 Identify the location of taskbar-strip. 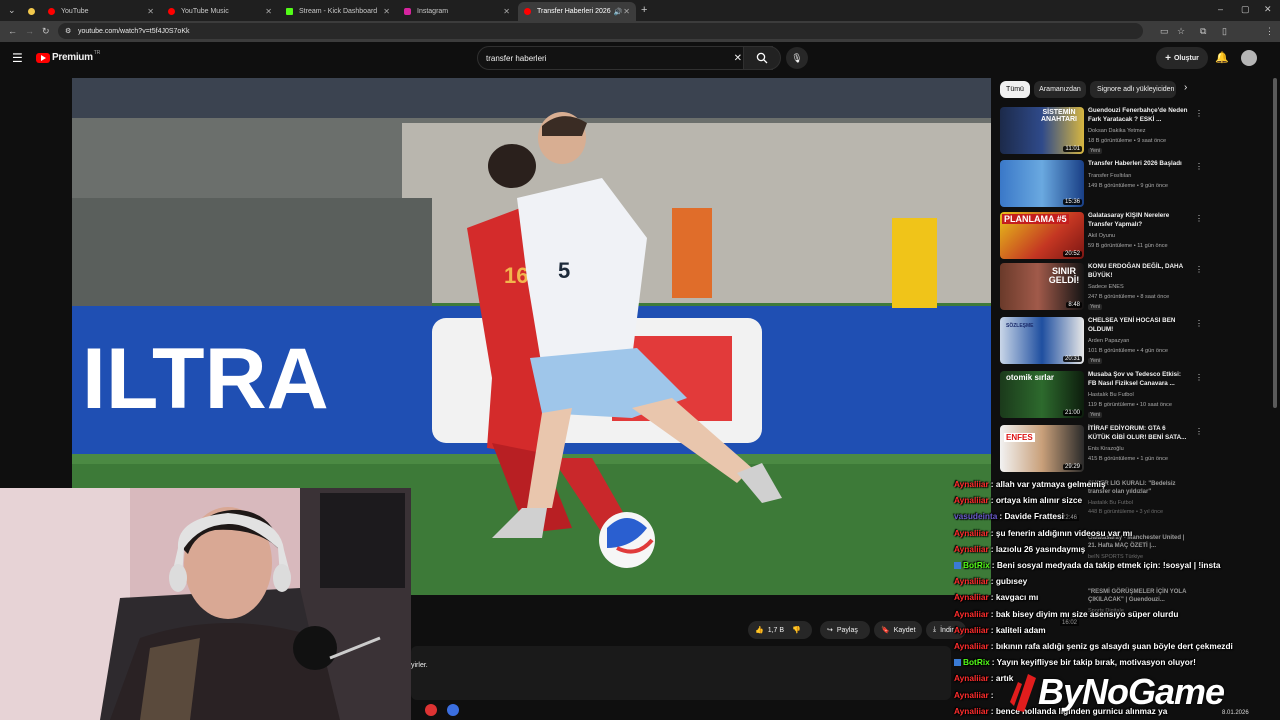
(681, 710).